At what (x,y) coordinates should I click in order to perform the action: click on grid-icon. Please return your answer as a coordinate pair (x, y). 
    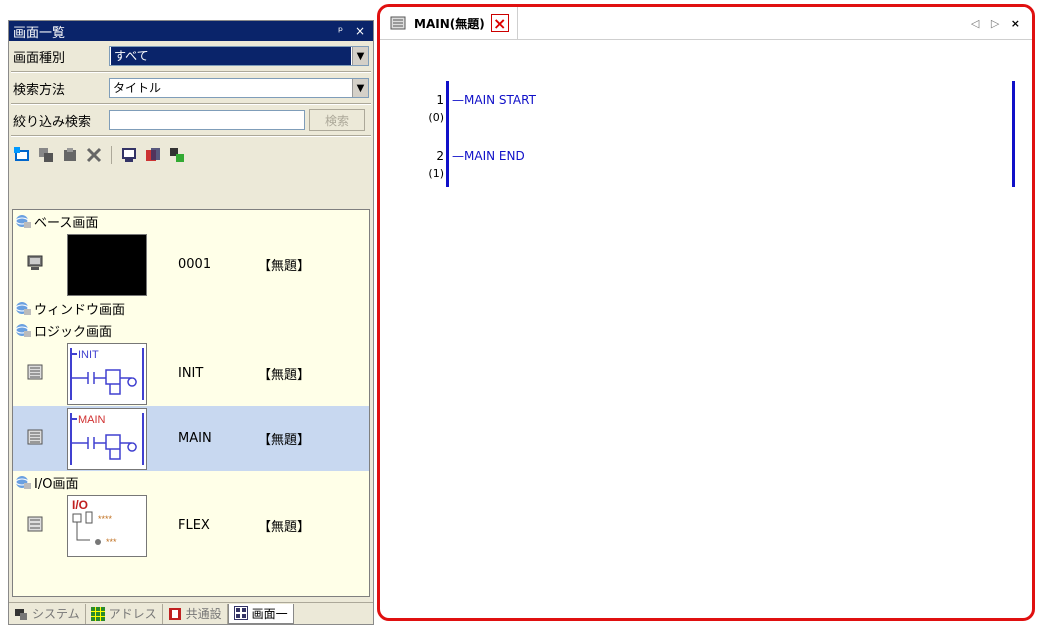
    Looking at the image, I should click on (97, 613).